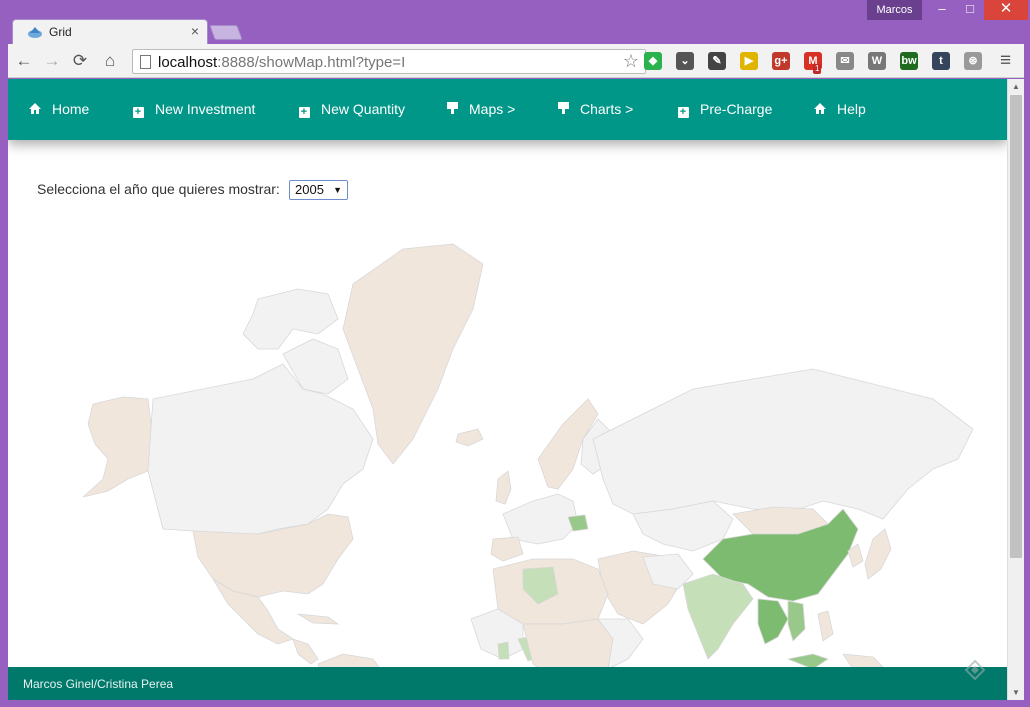  Describe the element at coordinates (492, 109) in the screenshot. I see `nav-item-label: Maps >` at that location.